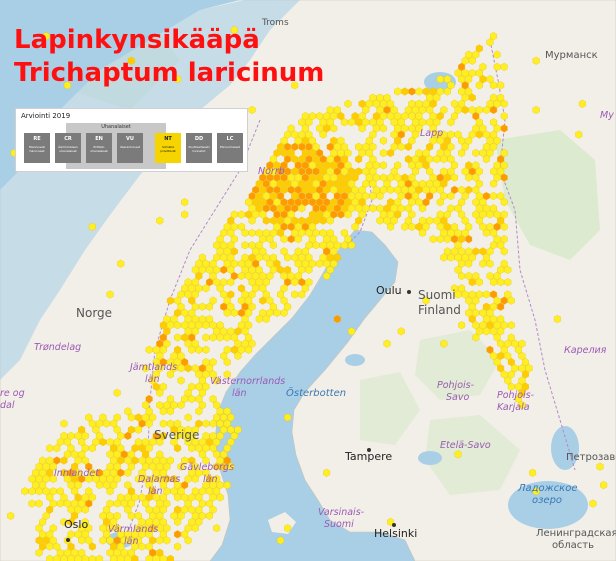 The image size is (616, 561). I want to click on label-leningrad-2: область, so click(573, 545).